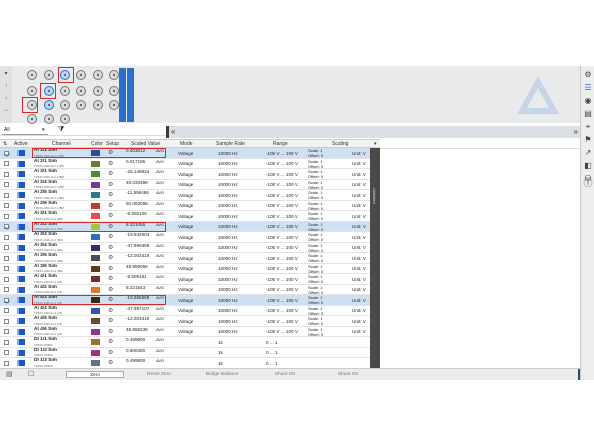 The image size is (594, 445). I want to click on header-scaling: Scaling, so click(340, 144).